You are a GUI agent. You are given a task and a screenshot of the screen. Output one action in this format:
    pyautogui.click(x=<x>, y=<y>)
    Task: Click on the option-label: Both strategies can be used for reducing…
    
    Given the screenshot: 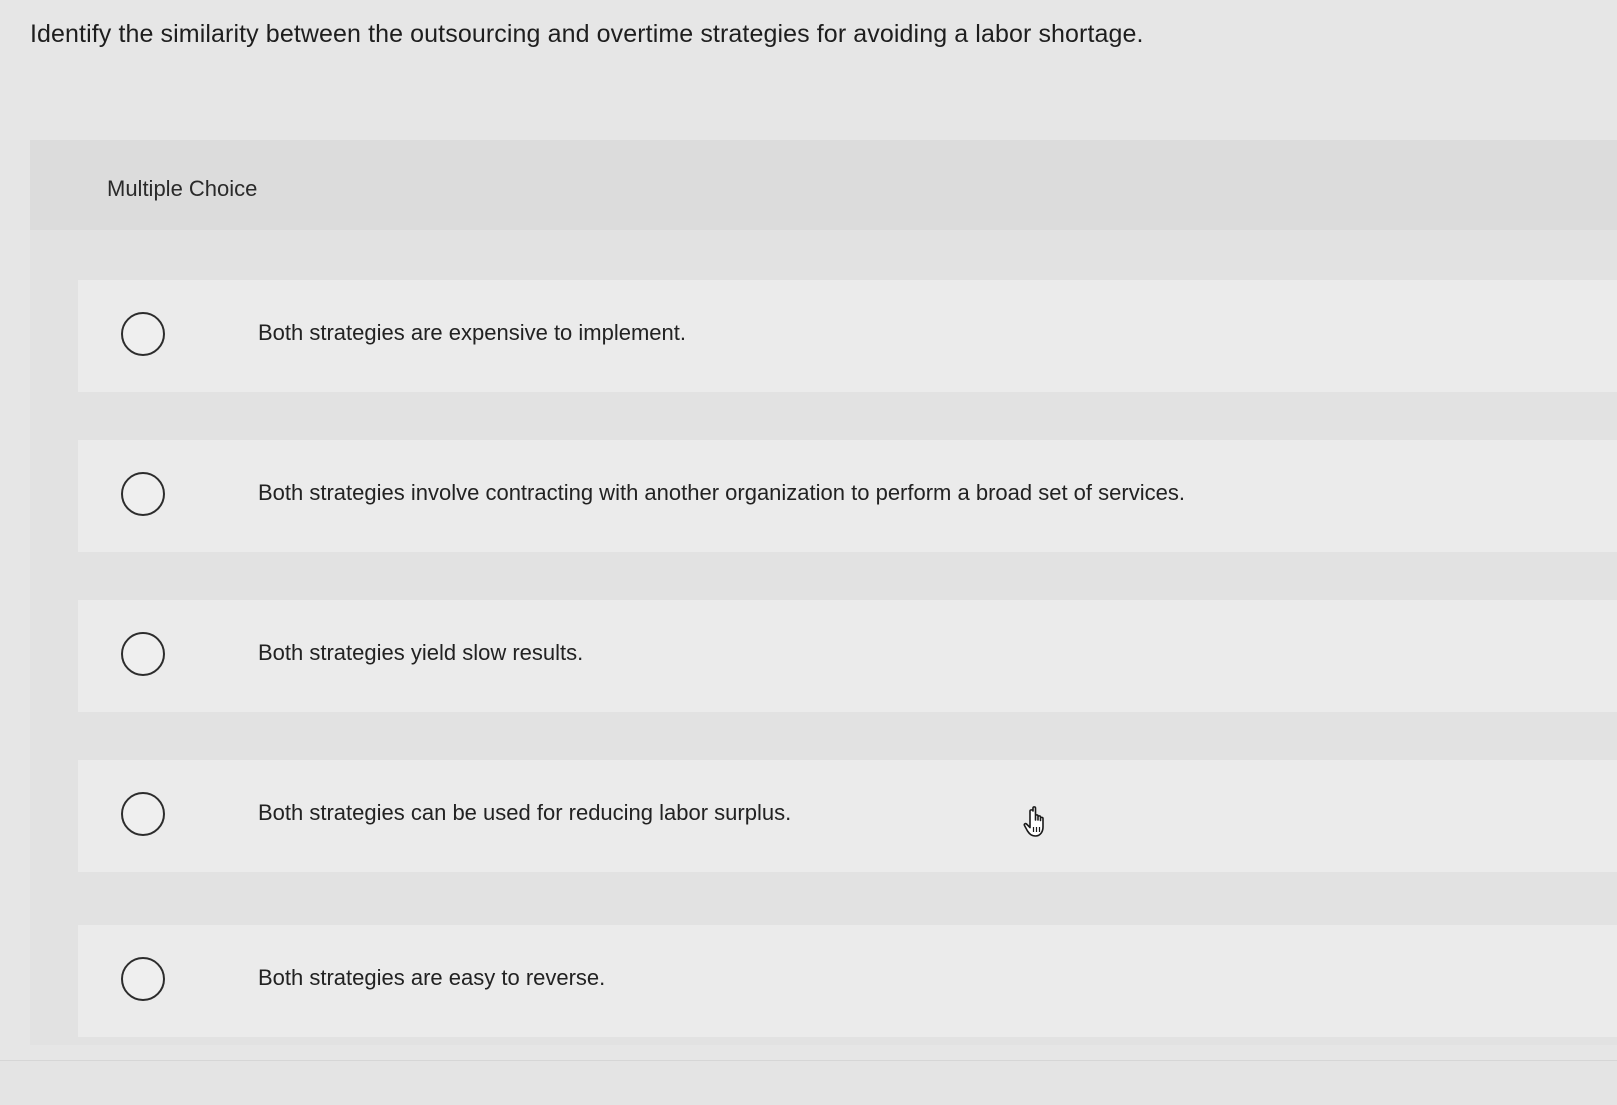 What is the action you would take?
    pyautogui.click(x=524, y=813)
    